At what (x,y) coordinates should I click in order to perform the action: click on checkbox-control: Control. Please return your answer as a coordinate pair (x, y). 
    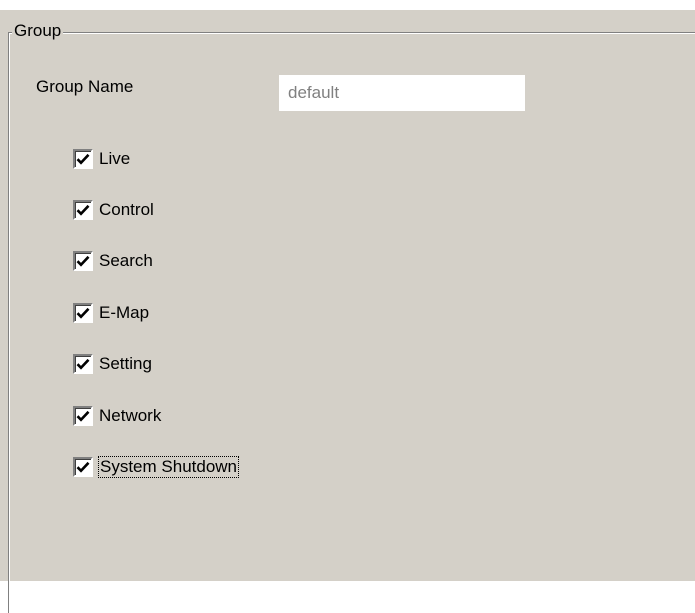
    Looking at the image, I should click on (113, 210).